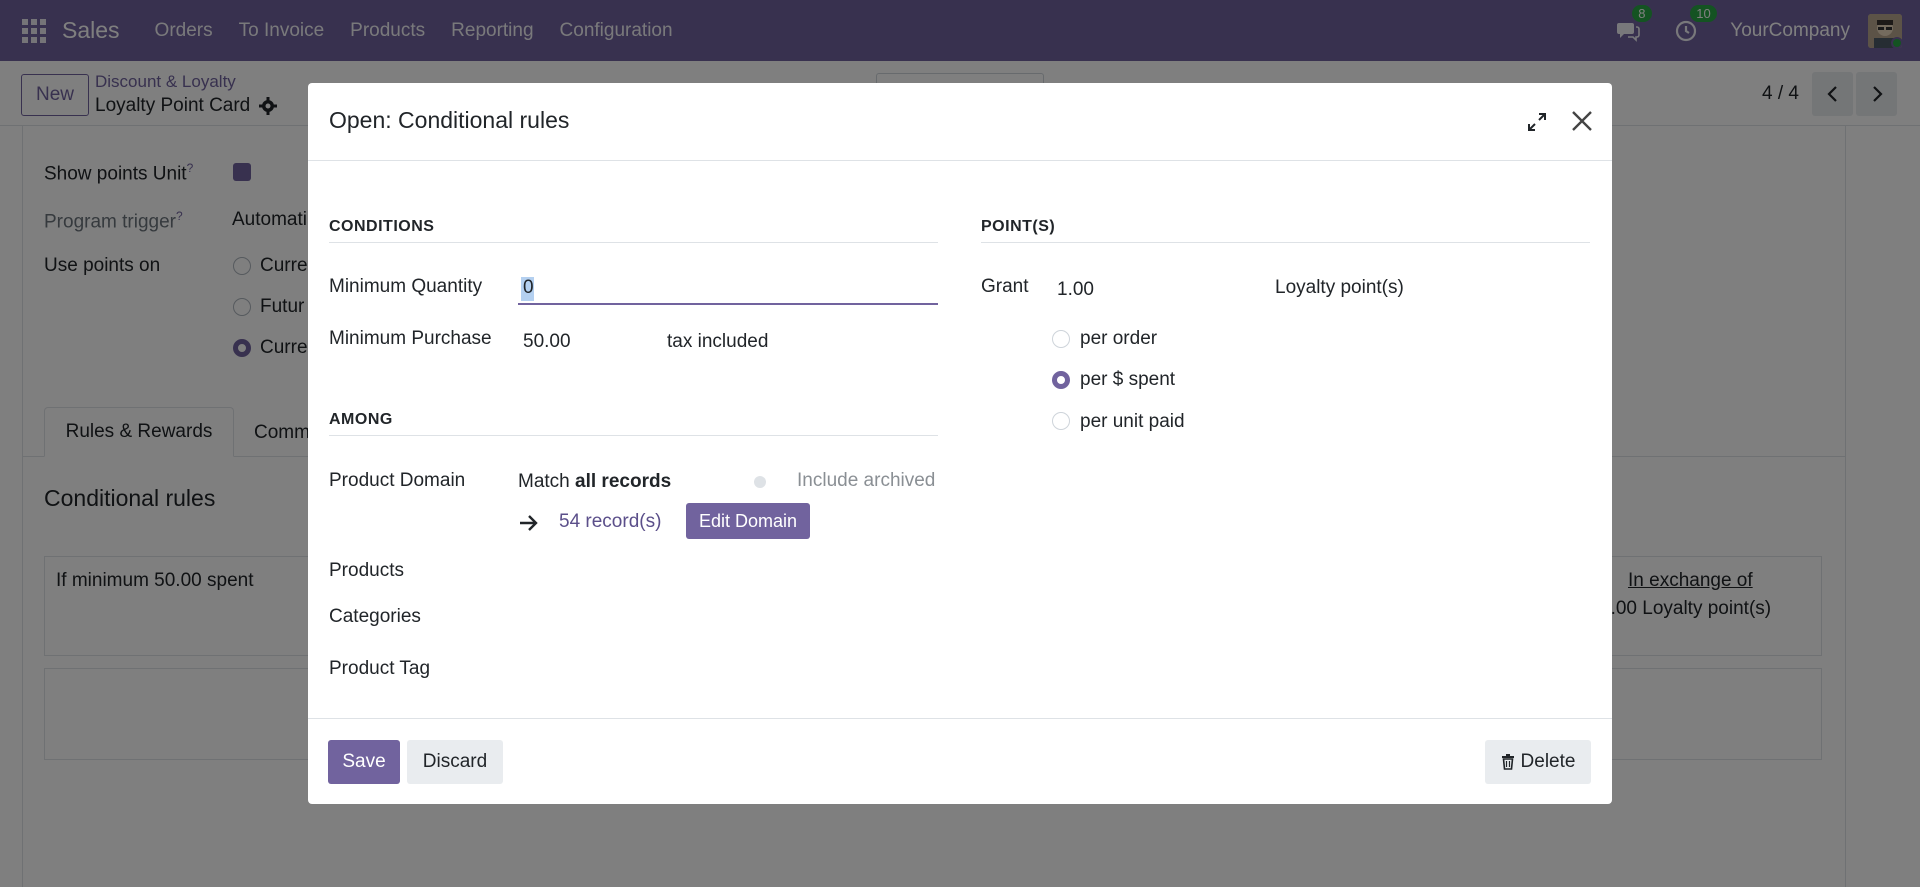 The height and width of the screenshot is (887, 1920). What do you see at coordinates (1128, 379) in the screenshot?
I see `per-money-spent-label: per $ spent` at bounding box center [1128, 379].